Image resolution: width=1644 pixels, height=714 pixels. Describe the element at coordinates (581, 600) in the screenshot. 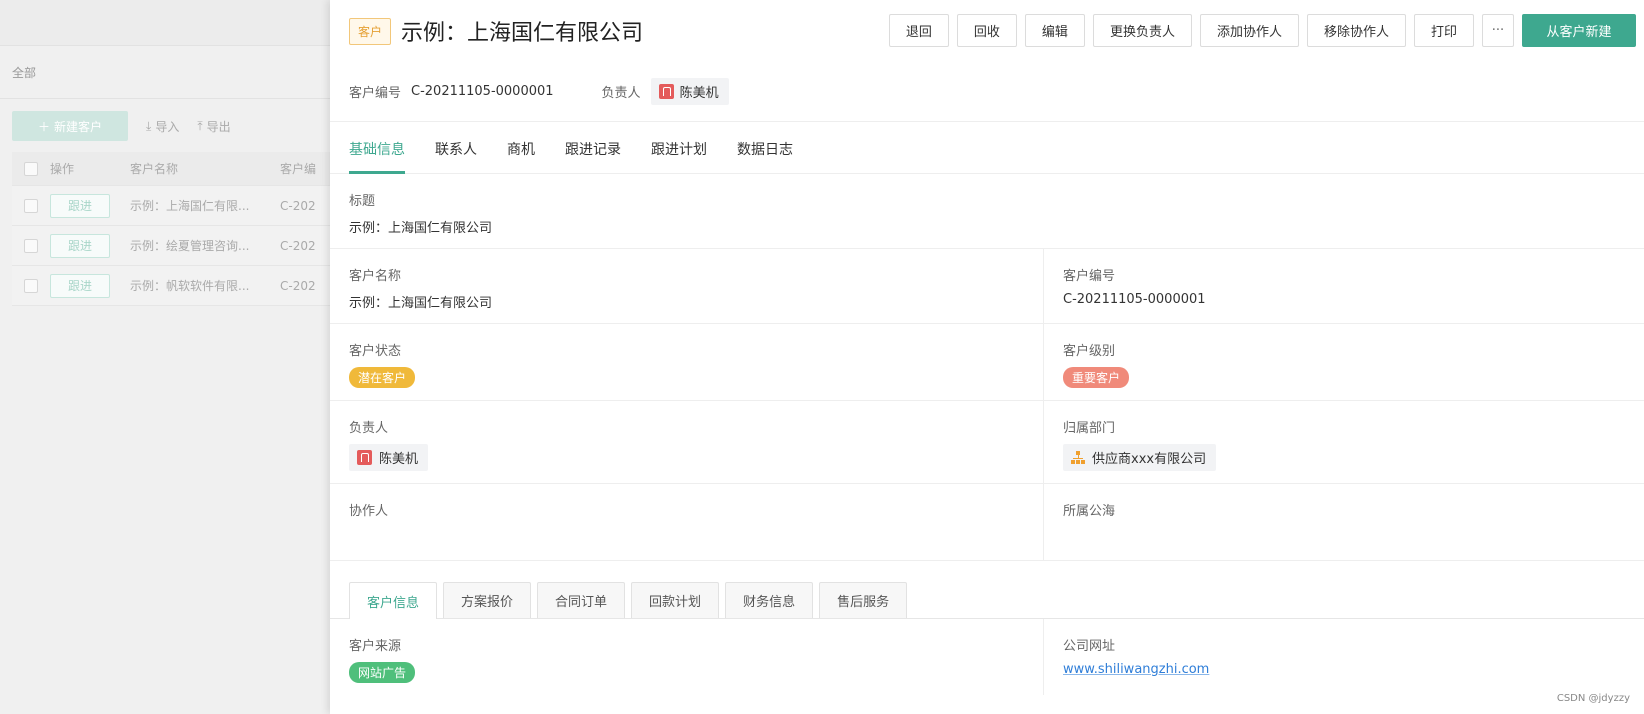

I see `subtab-contract-orders: 合同订单` at that location.